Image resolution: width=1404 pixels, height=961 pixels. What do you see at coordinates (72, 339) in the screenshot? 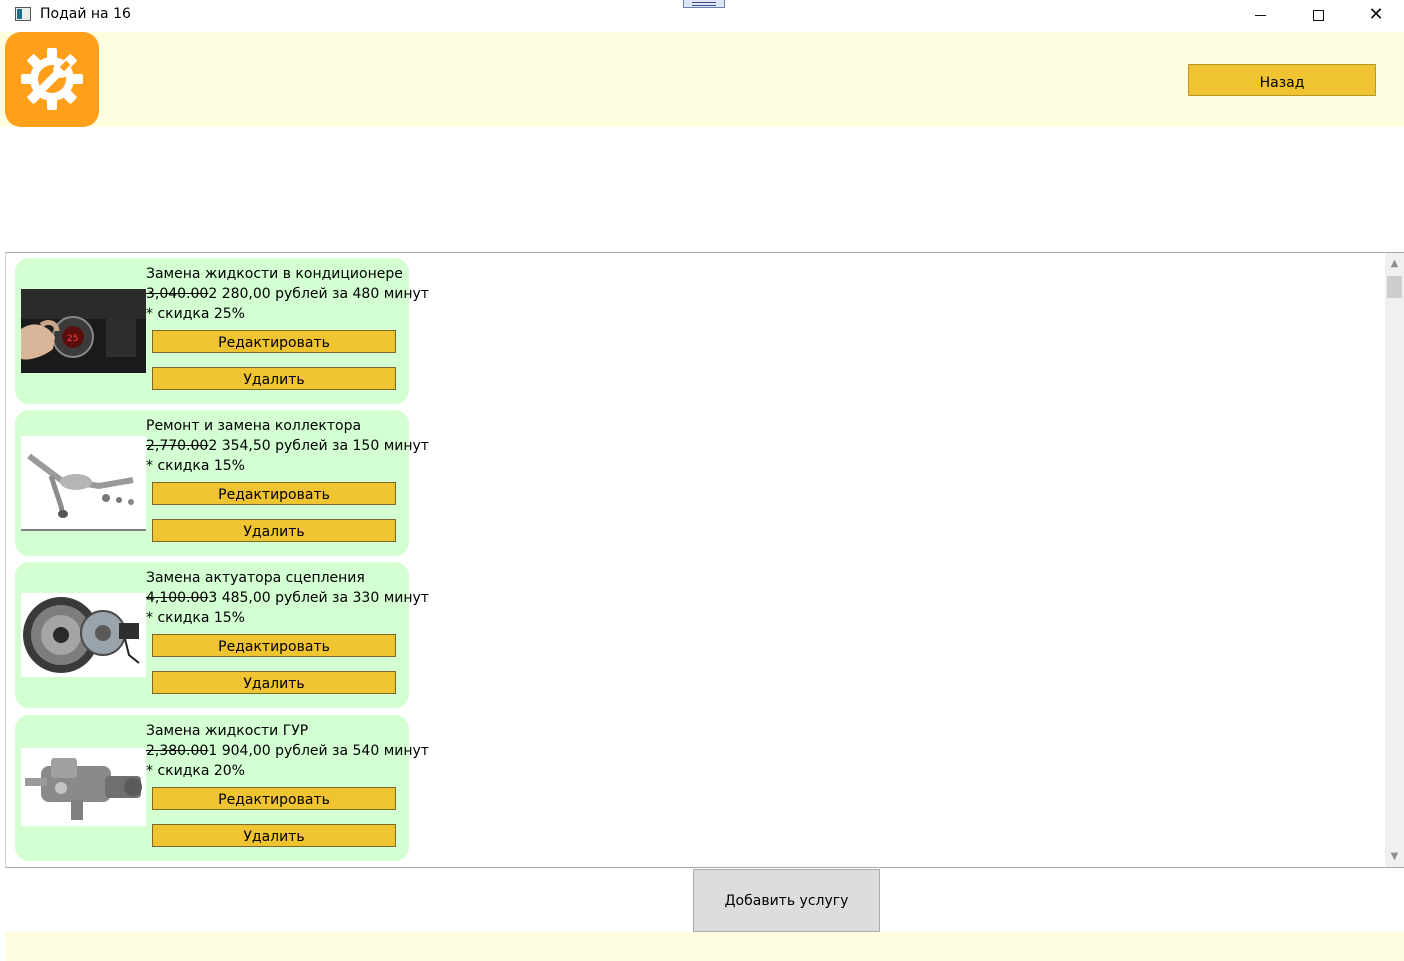
I see `svg-text: 25` at bounding box center [72, 339].